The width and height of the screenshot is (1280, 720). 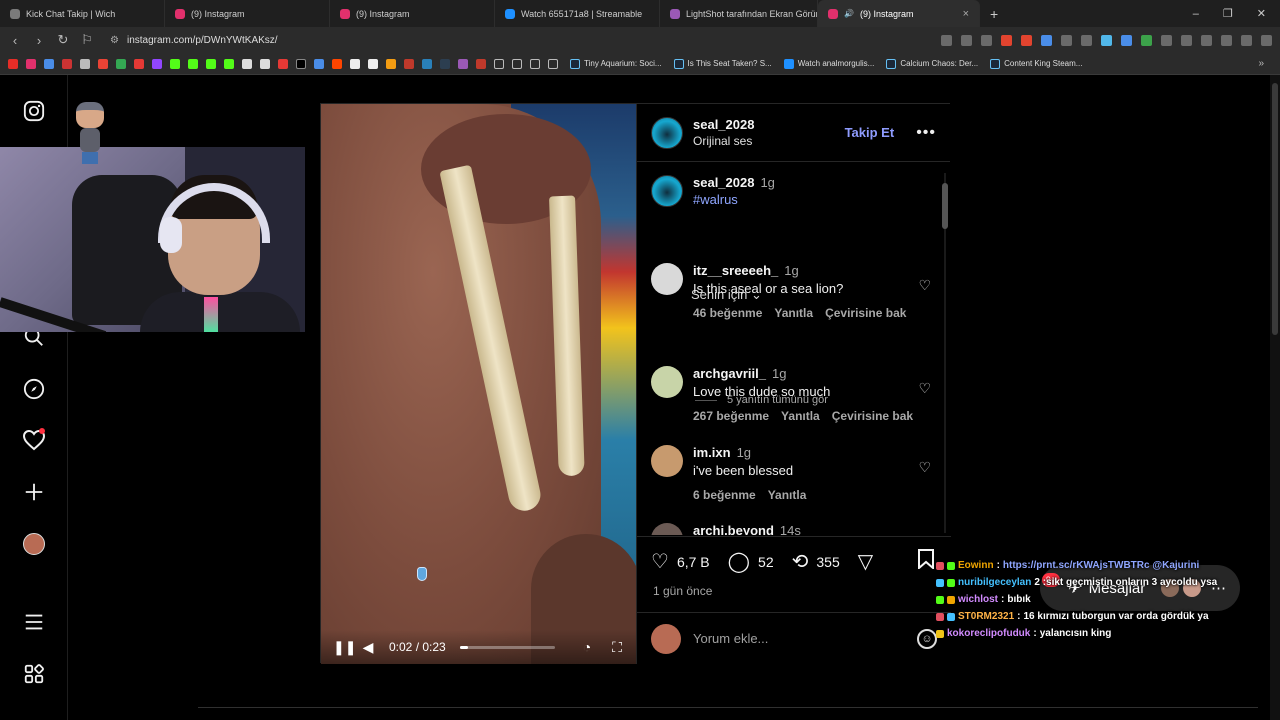 What do you see at coordinates (712, 452) in the screenshot?
I see `comment-username: im.ixn` at bounding box center [712, 452].